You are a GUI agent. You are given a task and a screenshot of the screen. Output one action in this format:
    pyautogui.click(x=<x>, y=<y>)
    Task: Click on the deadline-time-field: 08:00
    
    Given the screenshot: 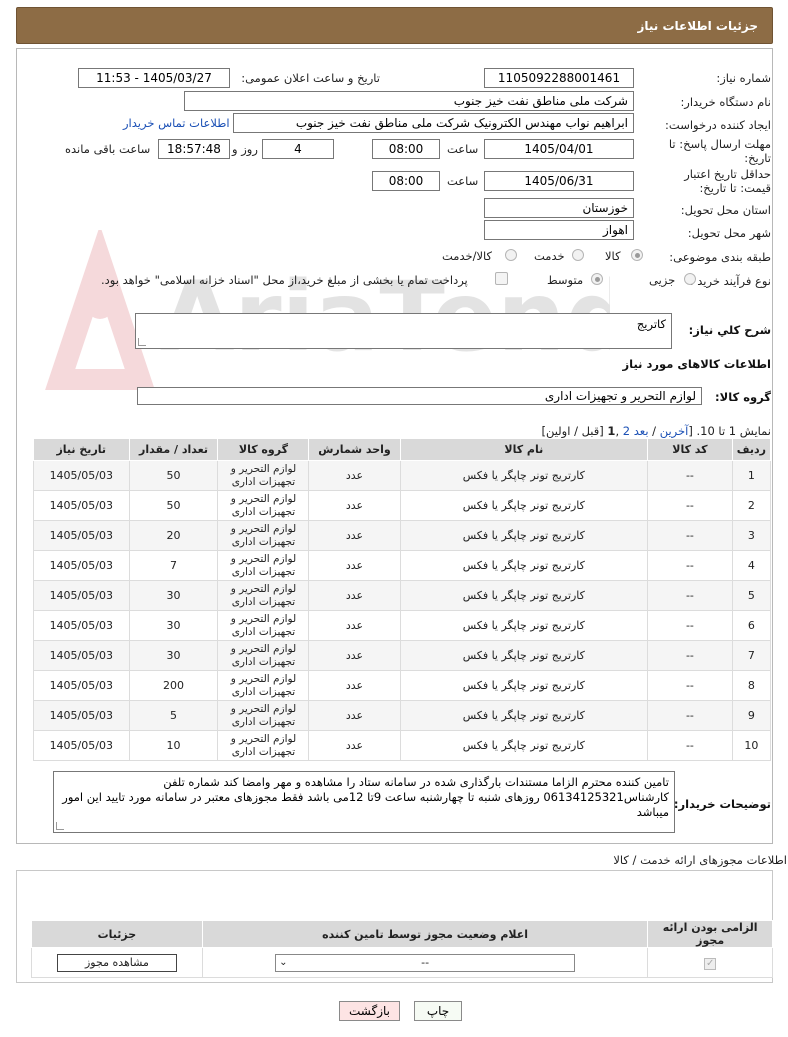 What is the action you would take?
    pyautogui.click(x=406, y=149)
    